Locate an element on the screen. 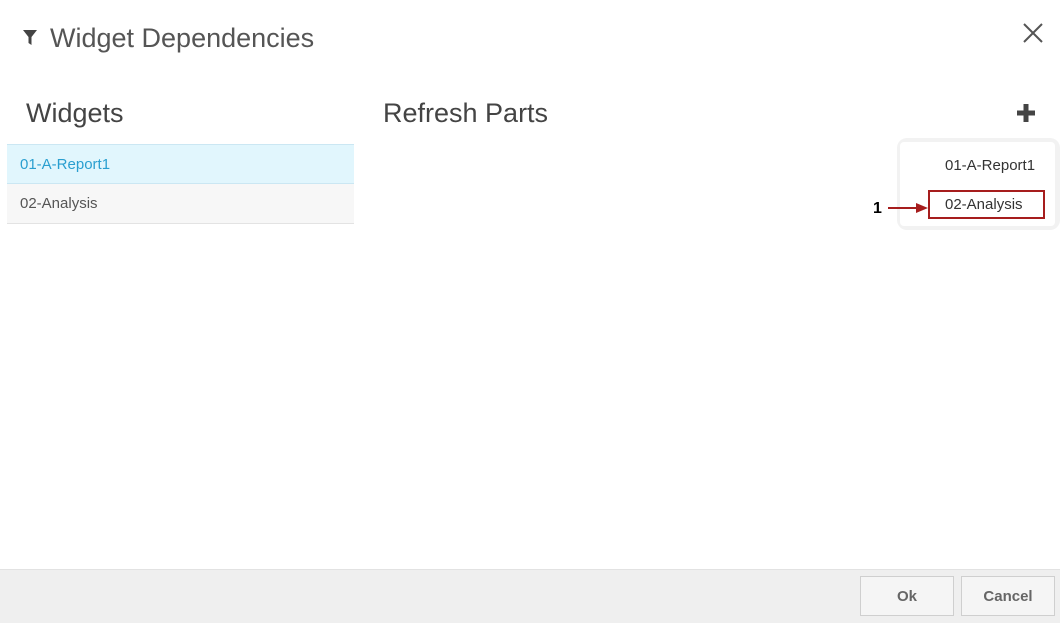  plus-icon is located at coordinates (1026, 115).